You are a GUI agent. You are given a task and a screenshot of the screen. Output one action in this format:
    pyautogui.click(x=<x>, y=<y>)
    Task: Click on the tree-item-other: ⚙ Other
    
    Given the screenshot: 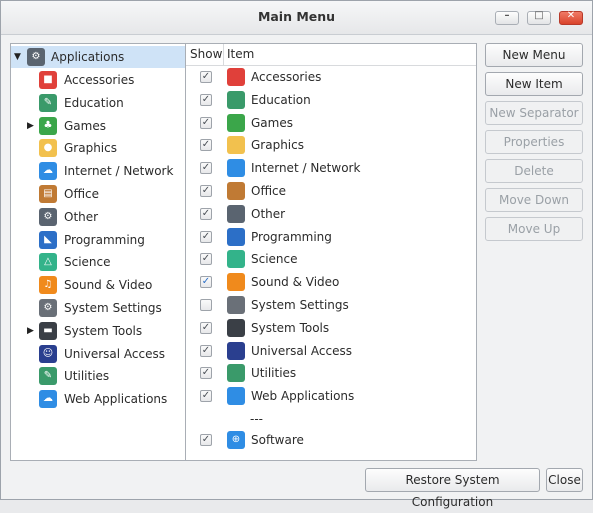 What is the action you would take?
    pyautogui.click(x=98, y=217)
    